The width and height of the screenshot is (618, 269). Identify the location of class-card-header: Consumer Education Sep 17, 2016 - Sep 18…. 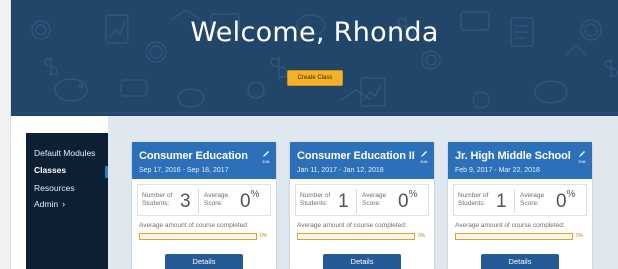
(204, 160).